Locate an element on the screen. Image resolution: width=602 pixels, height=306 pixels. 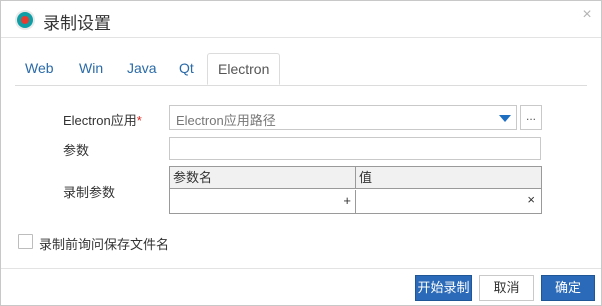
electron-app-label: Electron应用* is located at coordinates (102, 119).